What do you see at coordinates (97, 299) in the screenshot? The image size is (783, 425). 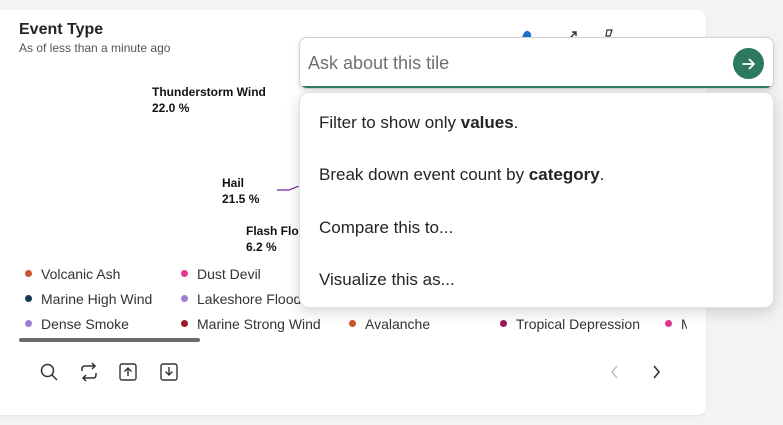 I see `legend-label: Marine High Wind` at bounding box center [97, 299].